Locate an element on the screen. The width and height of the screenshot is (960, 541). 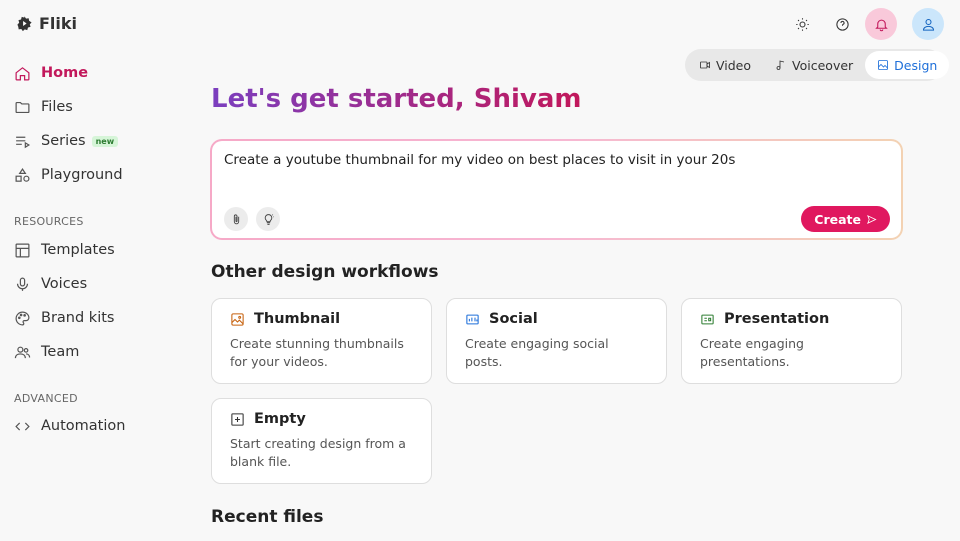
image-icon is located at coordinates (883, 65).